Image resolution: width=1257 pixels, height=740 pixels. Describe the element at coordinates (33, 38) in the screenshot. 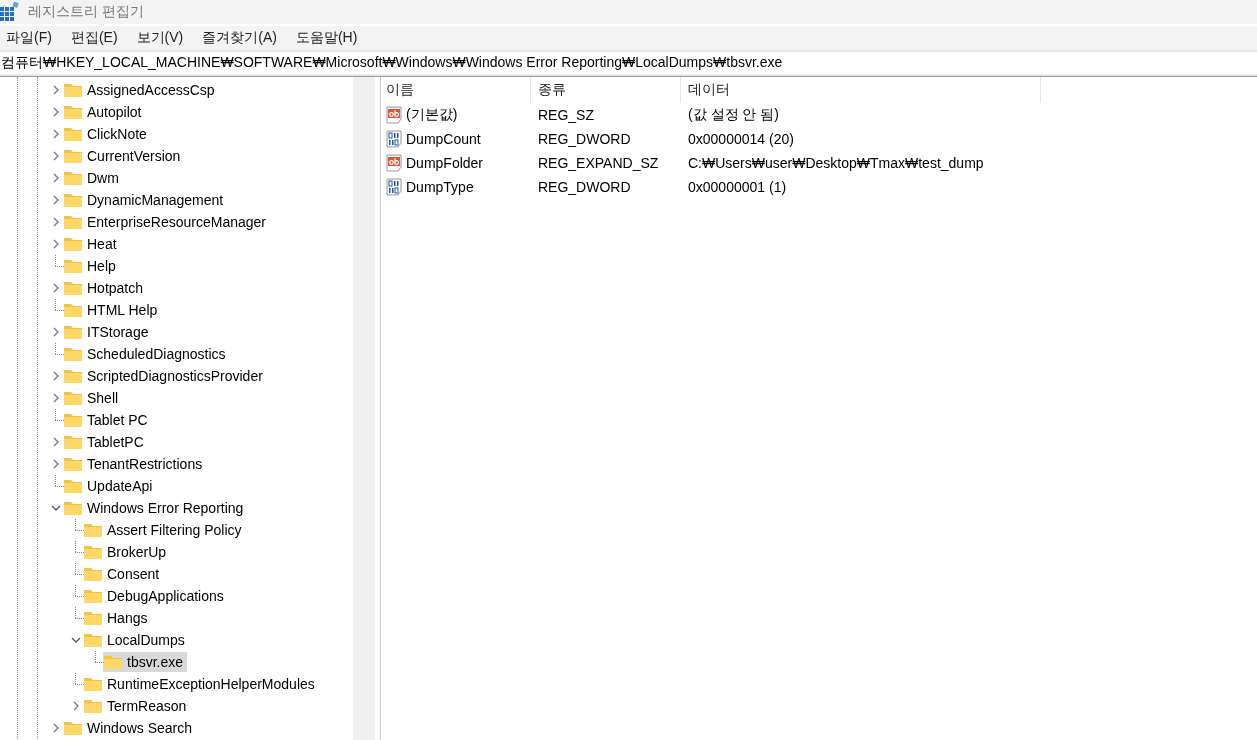

I see `menu-item: 파일(F)` at that location.